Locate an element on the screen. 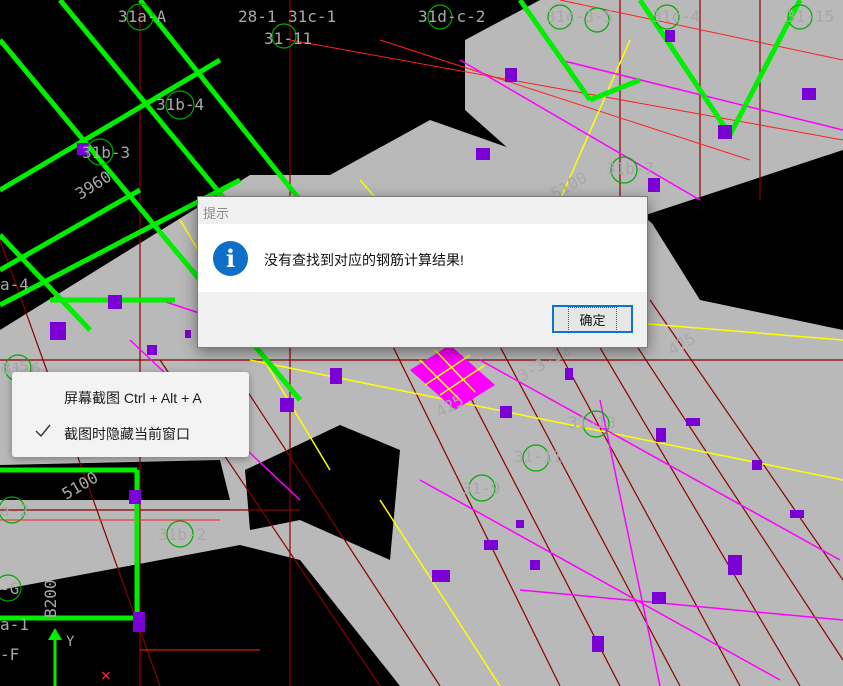 The image size is (843, 686). axis-label: 31b-3 is located at coordinates (106, 152).